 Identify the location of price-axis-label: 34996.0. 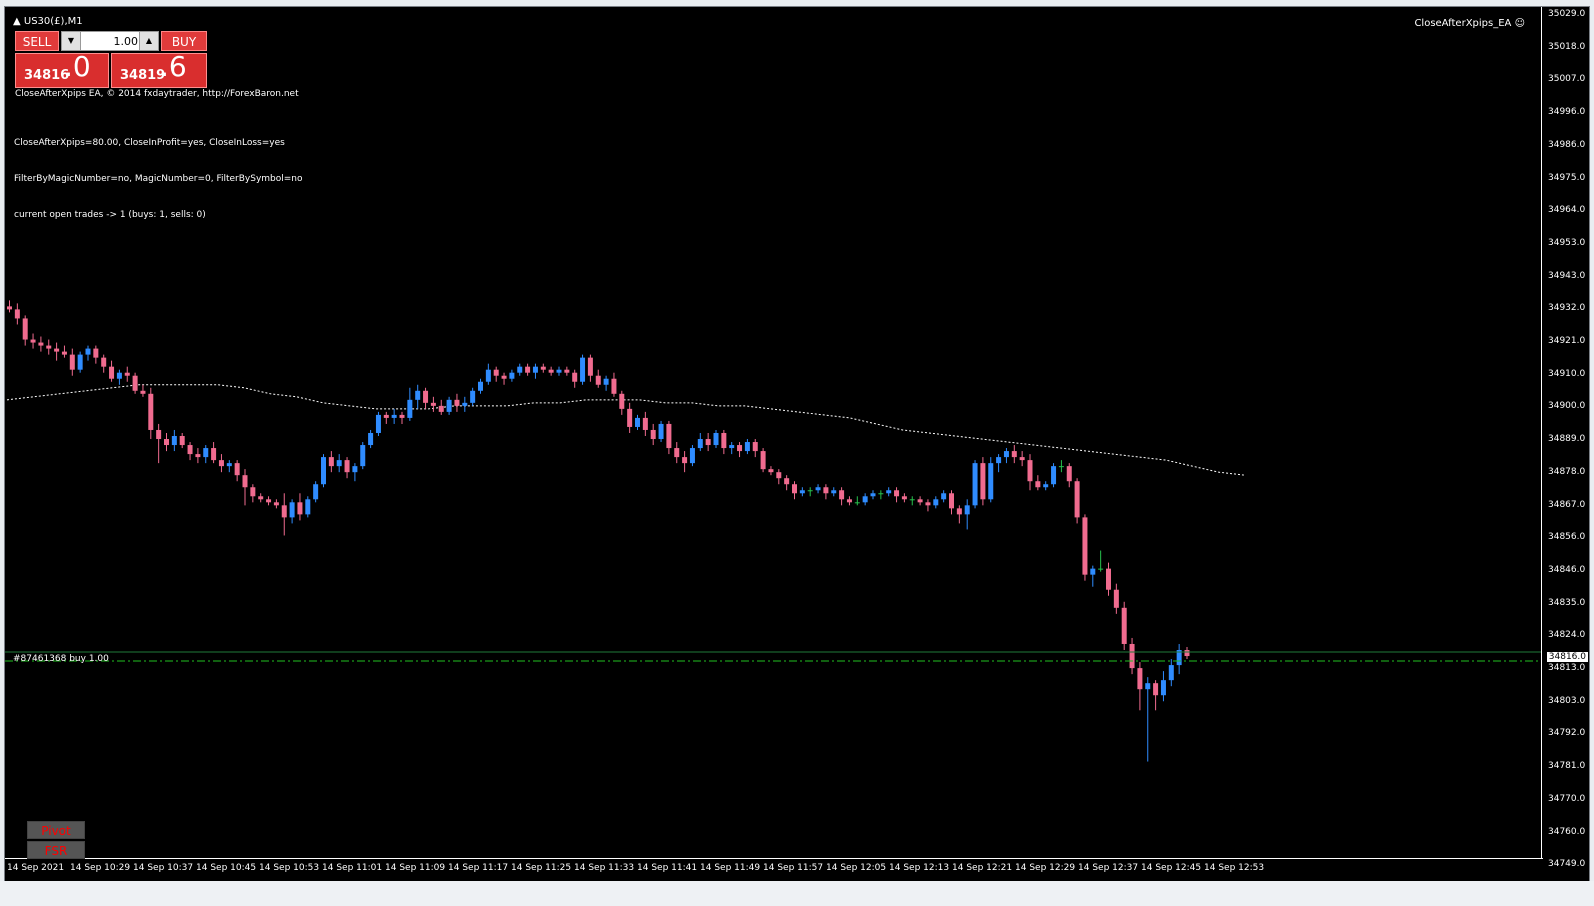
(1567, 112).